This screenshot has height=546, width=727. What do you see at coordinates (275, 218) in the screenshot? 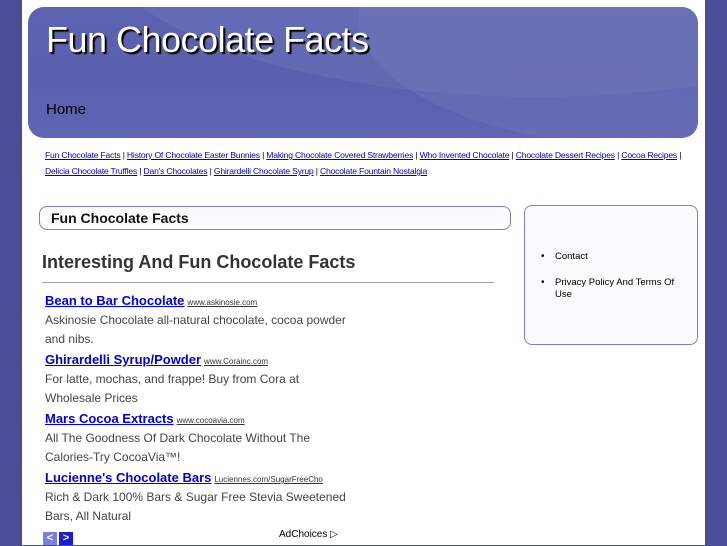
I see `content-title-box: Fun Chocolate Facts` at bounding box center [275, 218].